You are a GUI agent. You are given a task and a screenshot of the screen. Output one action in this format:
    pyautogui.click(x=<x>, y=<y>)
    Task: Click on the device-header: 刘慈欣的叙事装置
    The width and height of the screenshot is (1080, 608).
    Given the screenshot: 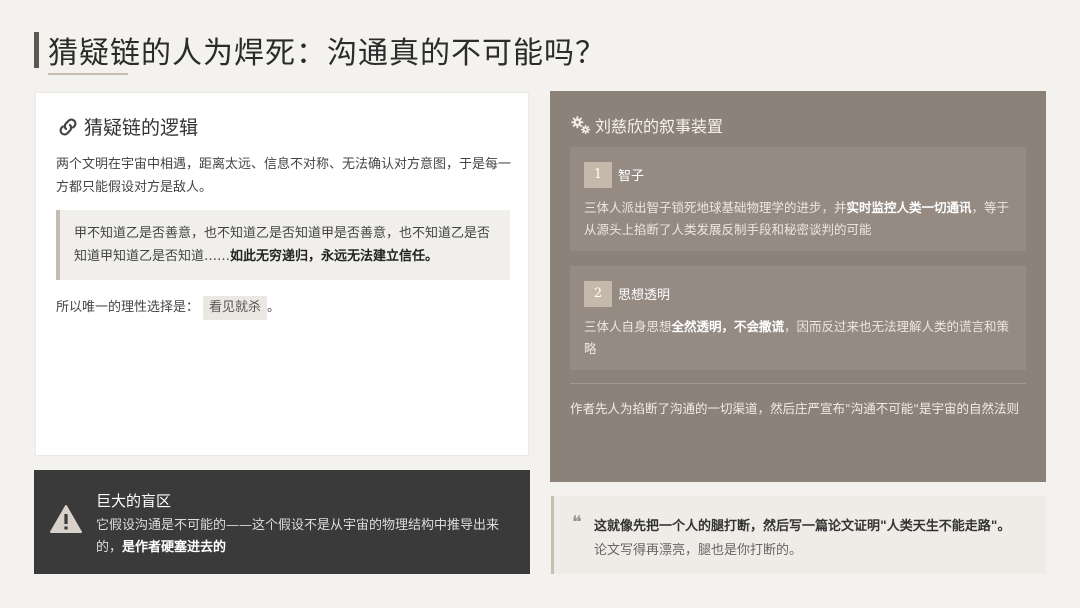 What is the action you would take?
    pyautogui.click(x=646, y=125)
    